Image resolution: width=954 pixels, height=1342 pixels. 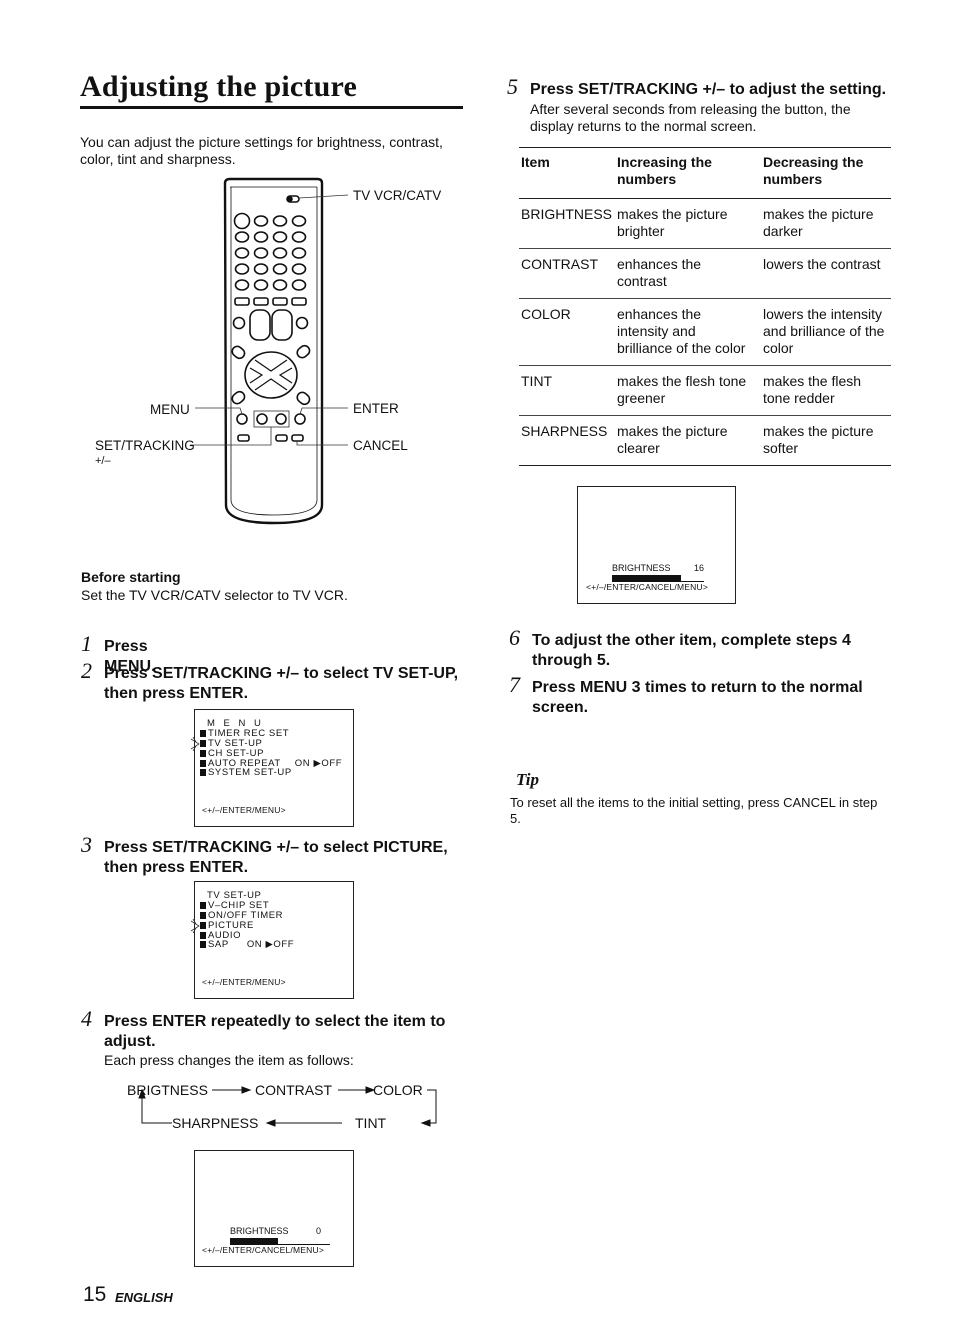 I want to click on osd-brightness-screen-initial: BRIGHTNESS 0 <+/–/ENTER/CANCEL/MENU>, so click(x=274, y=1208).